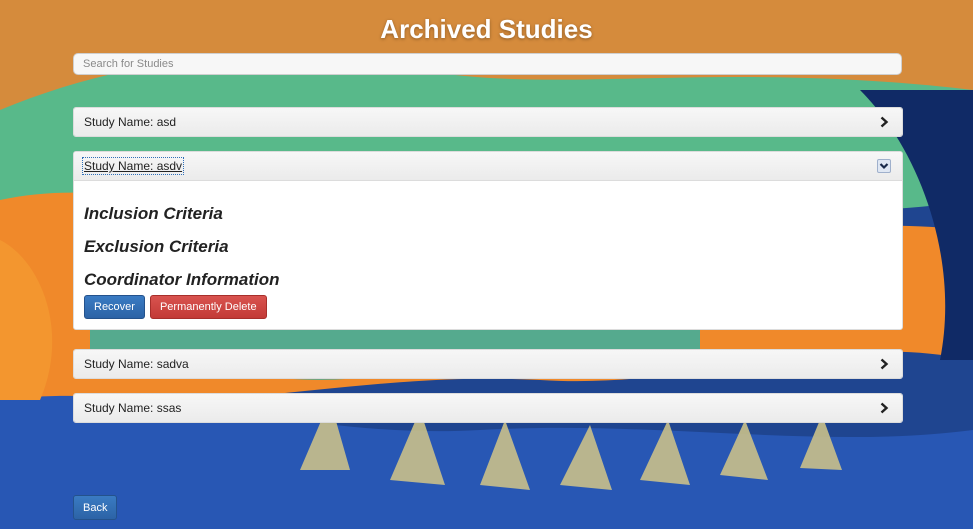 This screenshot has height=529, width=973. What do you see at coordinates (130, 122) in the screenshot?
I see `study-name: Study Name: asd` at bounding box center [130, 122].